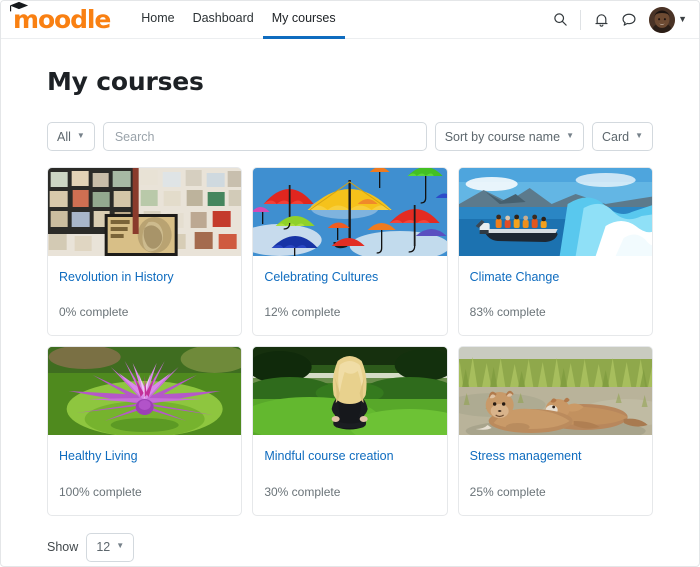  Describe the element at coordinates (223, 20) in the screenshot. I see `nav-item-dashboard: Dashboard` at that location.